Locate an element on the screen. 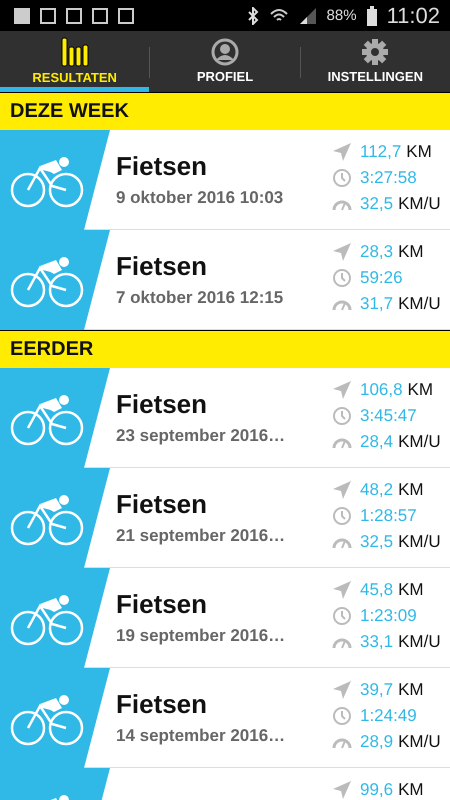 The height and width of the screenshot is (800, 450). bar-chart-icon is located at coordinates (75, 51).